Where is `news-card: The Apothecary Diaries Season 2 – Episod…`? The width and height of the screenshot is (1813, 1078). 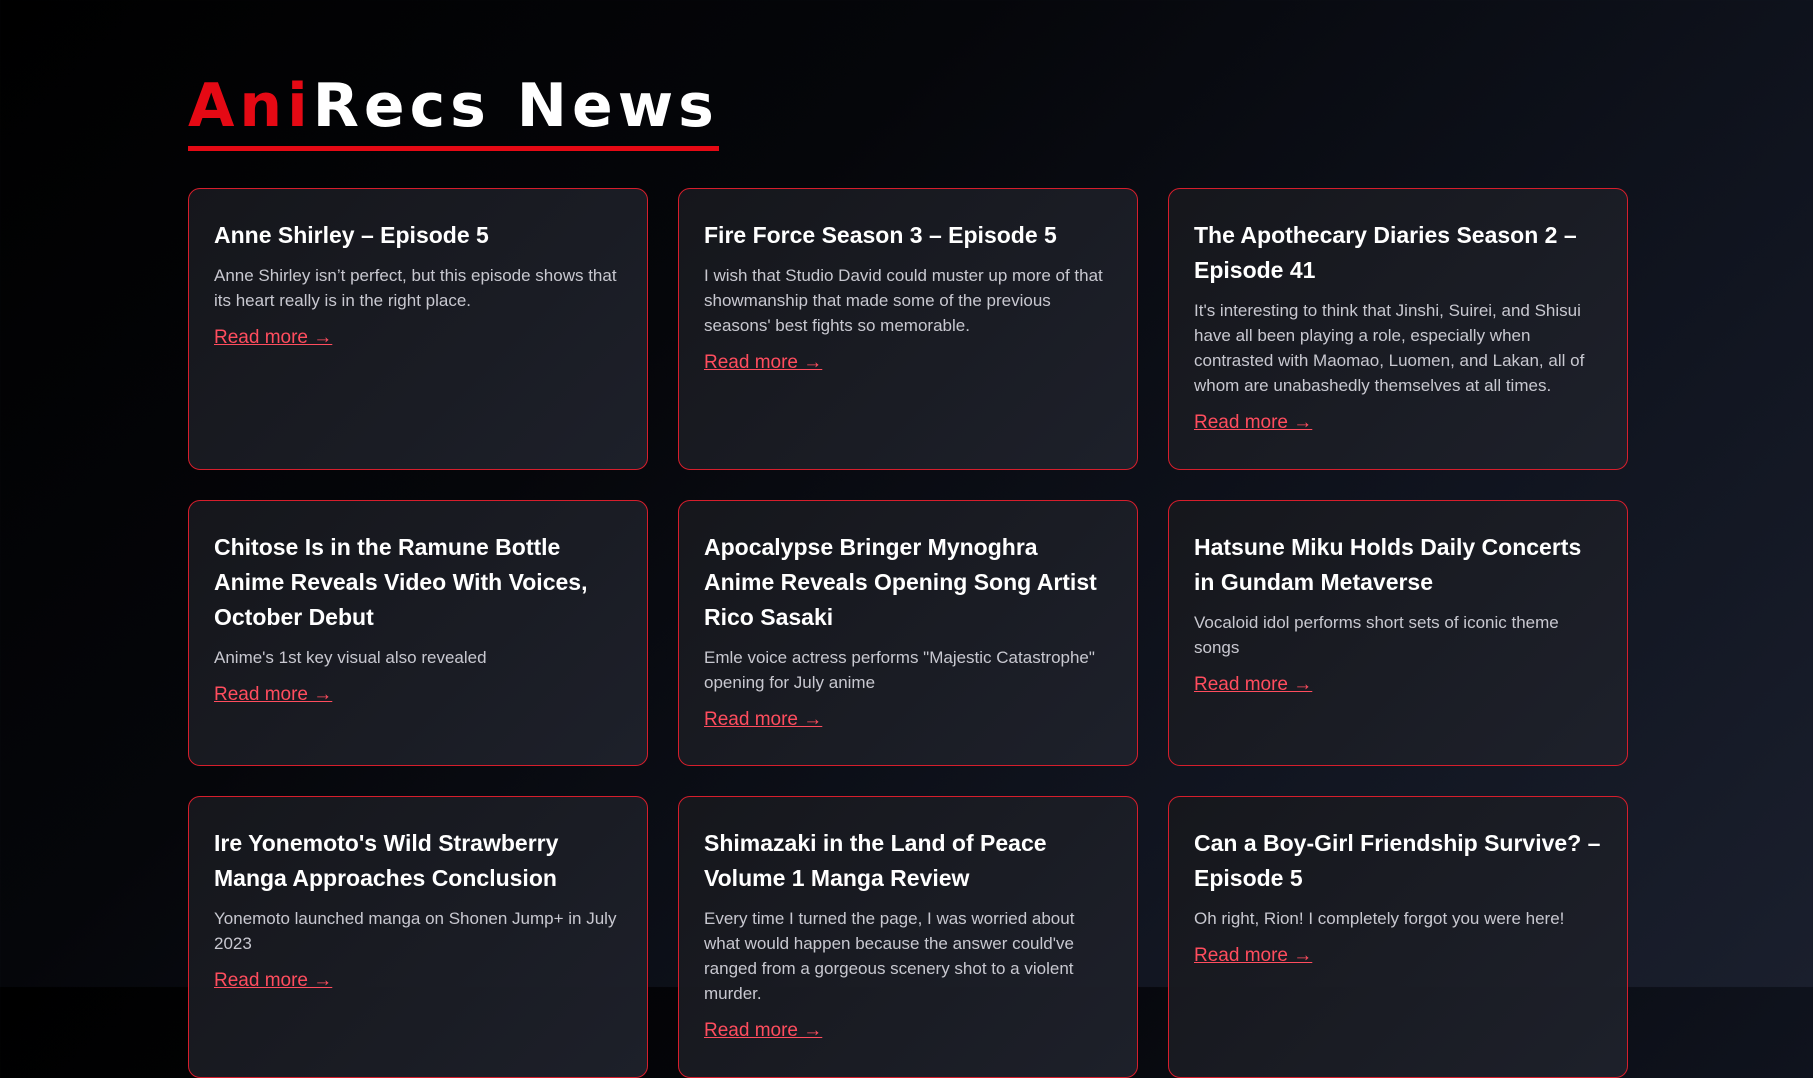 news-card: The Apothecary Diaries Season 2 – Episod… is located at coordinates (1398, 329).